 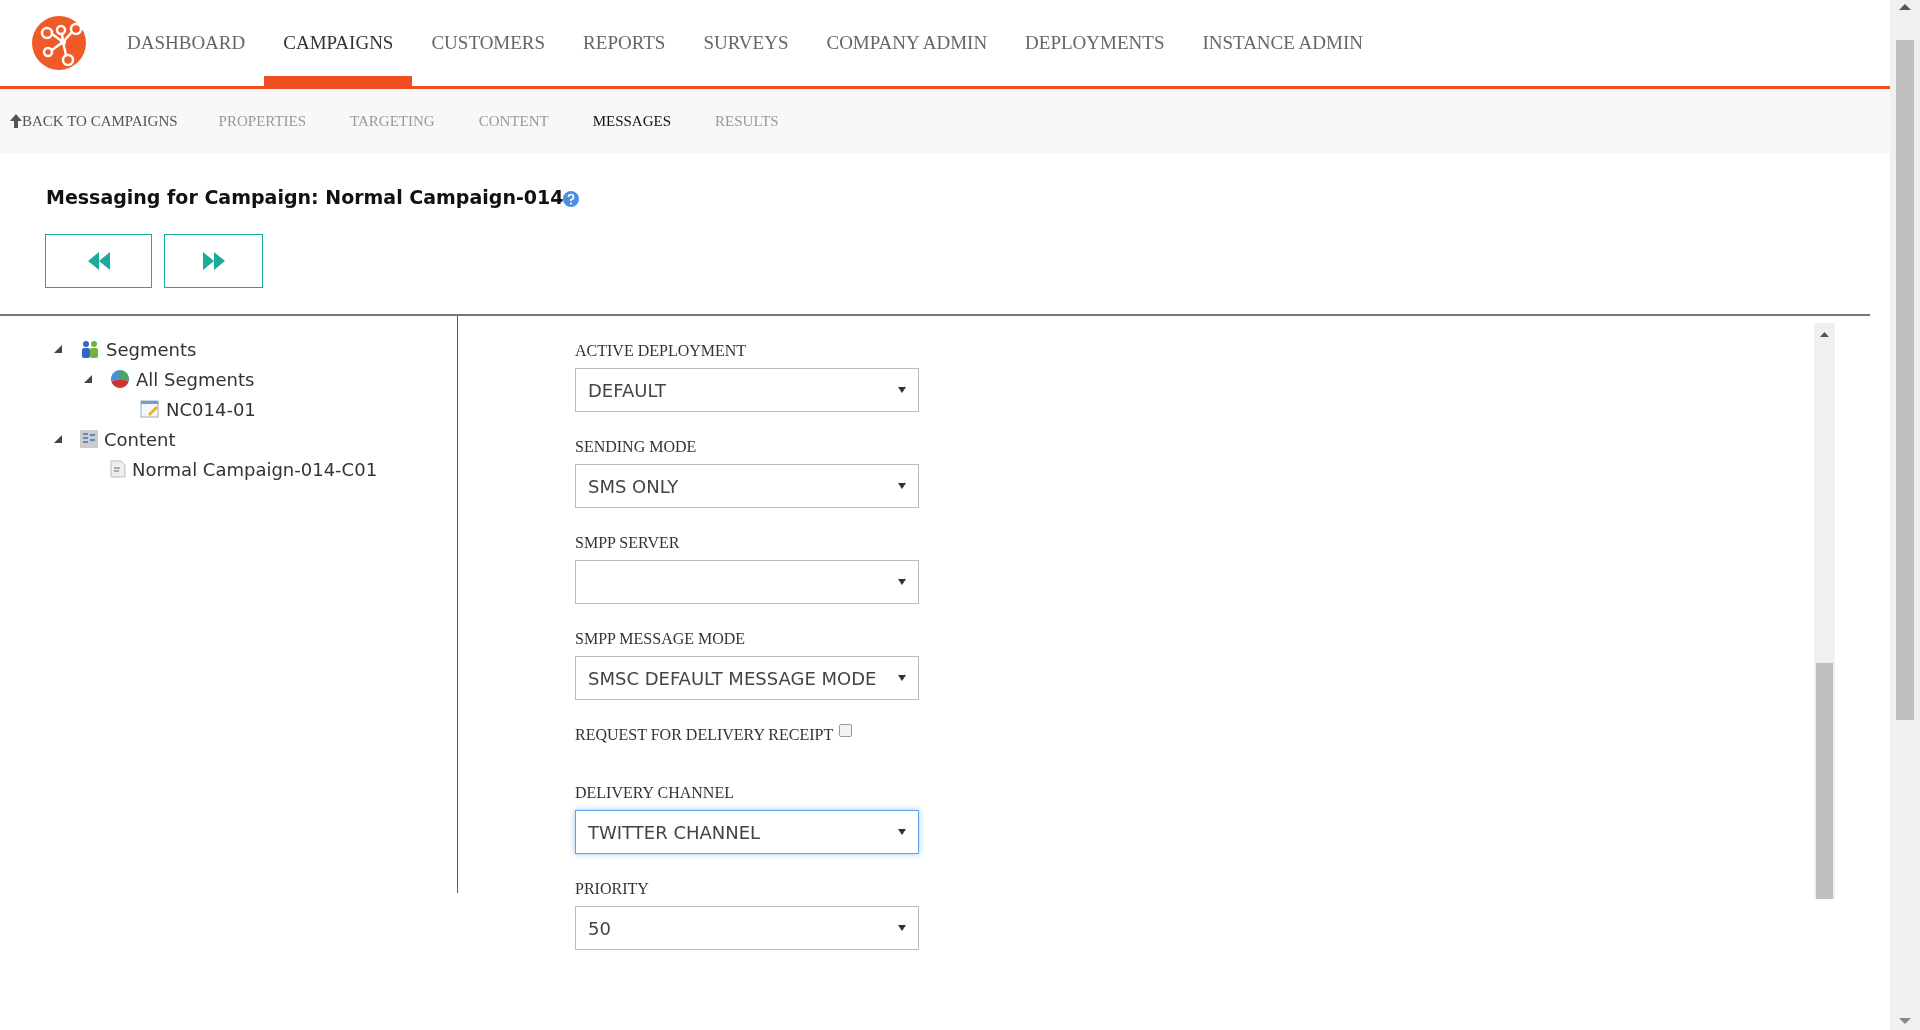 I want to click on nav-tab: INSTANCE ADMIN, so click(x=1282, y=43).